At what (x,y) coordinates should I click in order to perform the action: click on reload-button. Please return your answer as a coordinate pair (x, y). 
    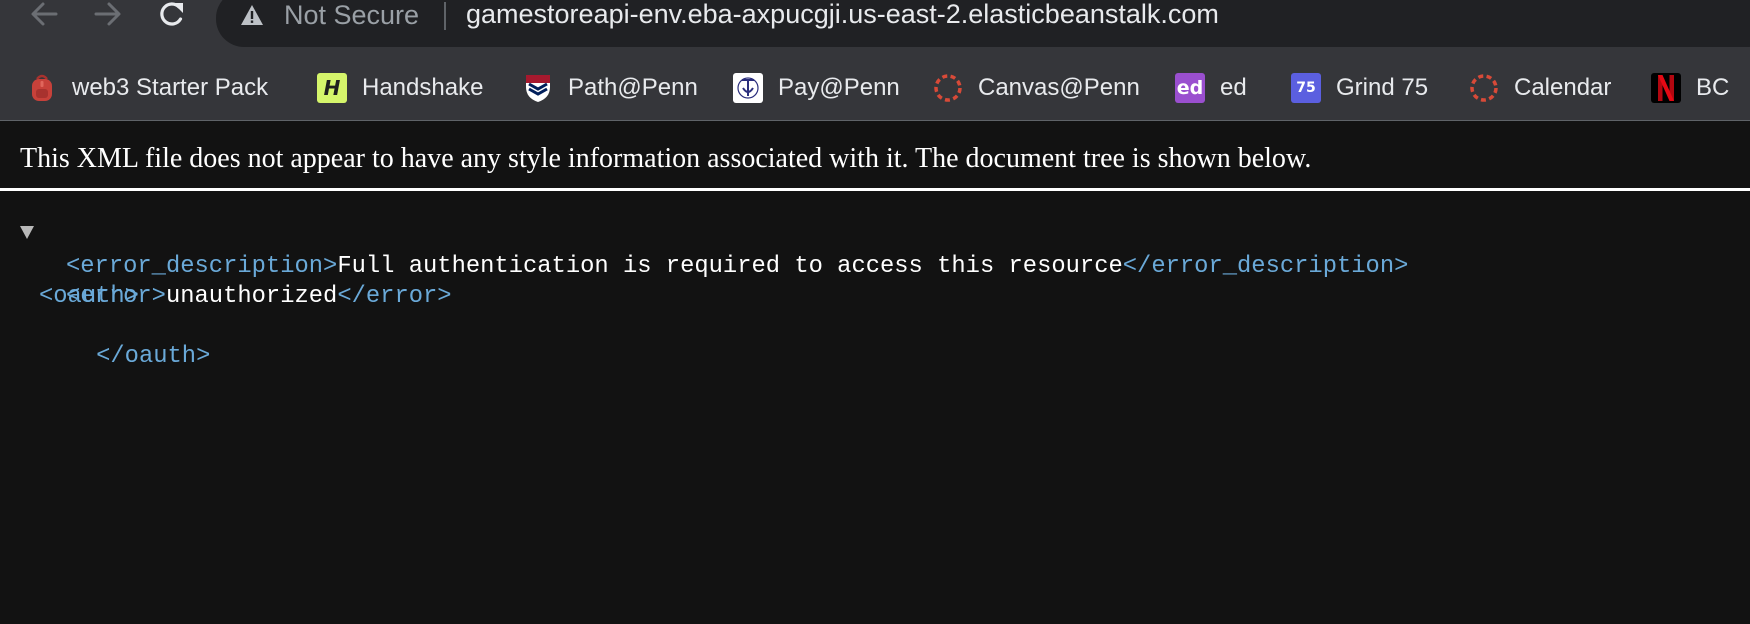
    Looking at the image, I should click on (172, 15).